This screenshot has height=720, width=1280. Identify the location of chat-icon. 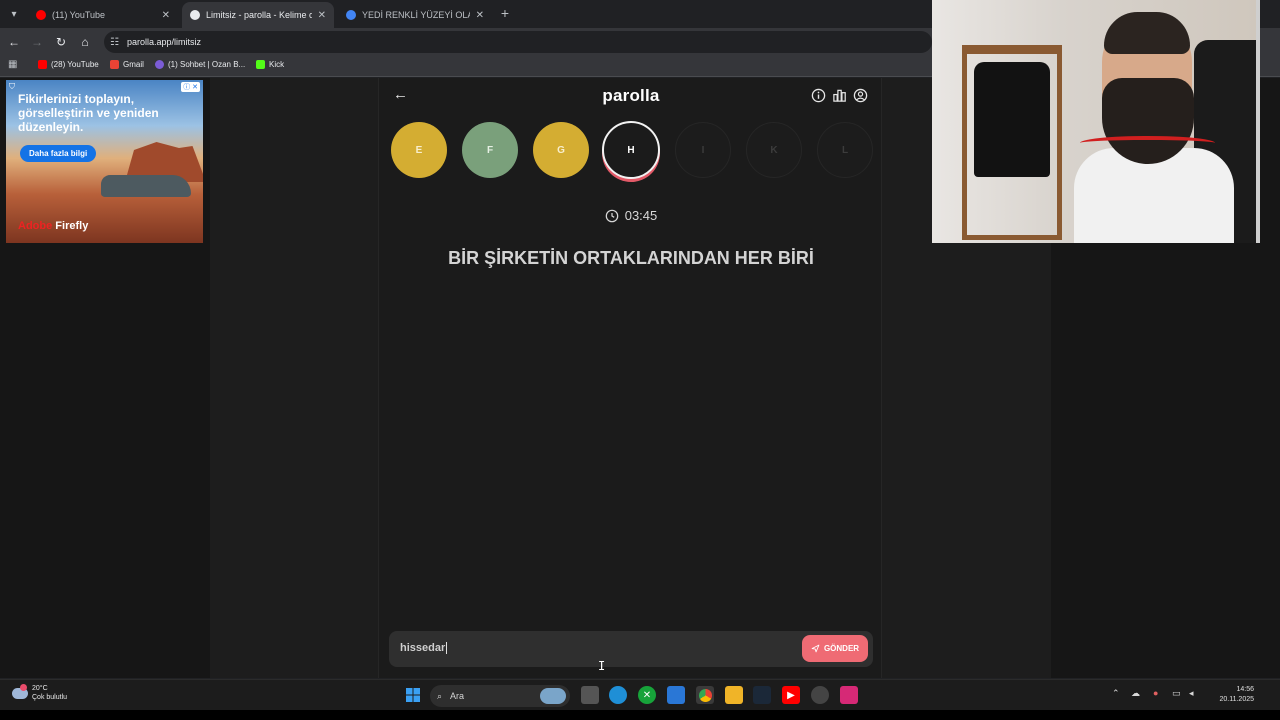
(159, 64).